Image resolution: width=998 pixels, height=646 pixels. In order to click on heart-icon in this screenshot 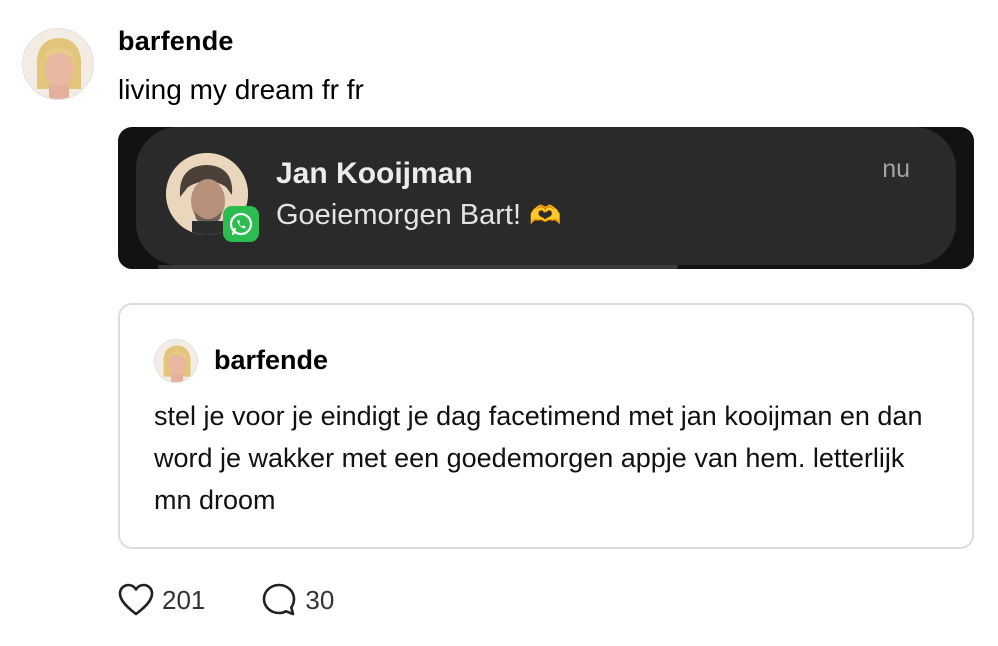, I will do `click(136, 599)`.